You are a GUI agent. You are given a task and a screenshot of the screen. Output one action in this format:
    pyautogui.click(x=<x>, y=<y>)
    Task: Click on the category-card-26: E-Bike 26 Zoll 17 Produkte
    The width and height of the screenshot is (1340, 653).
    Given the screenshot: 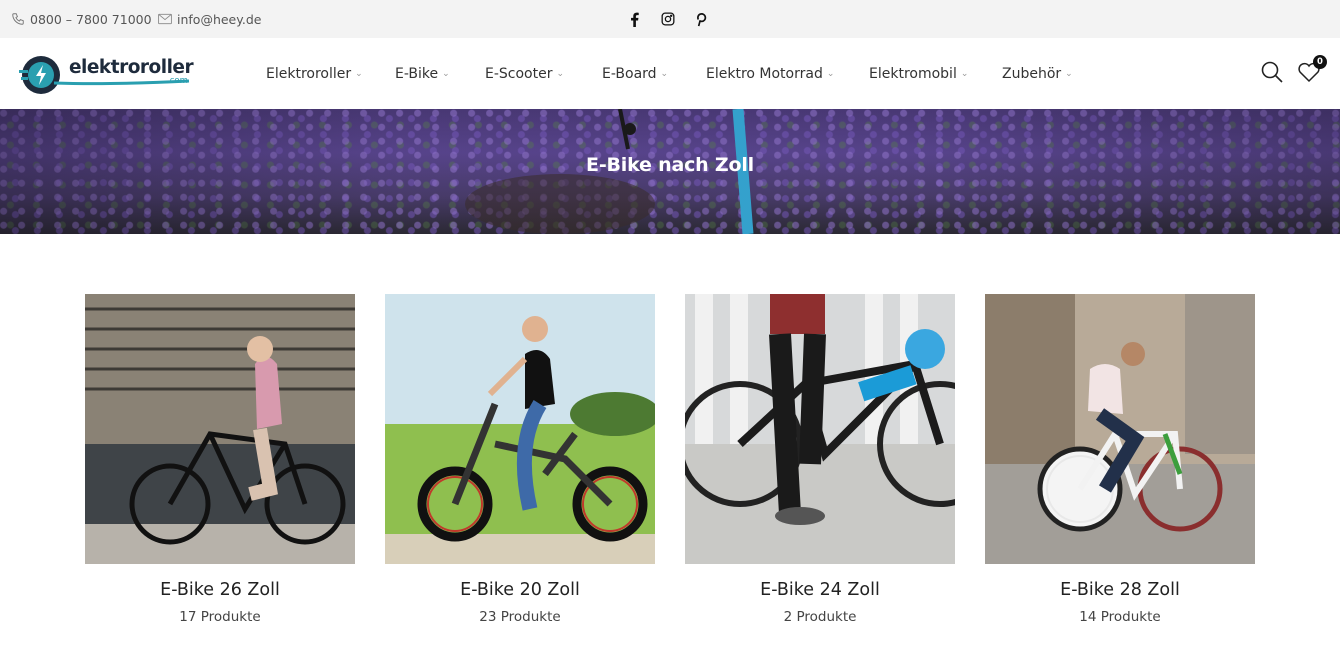 What is the action you would take?
    pyautogui.click(x=220, y=459)
    